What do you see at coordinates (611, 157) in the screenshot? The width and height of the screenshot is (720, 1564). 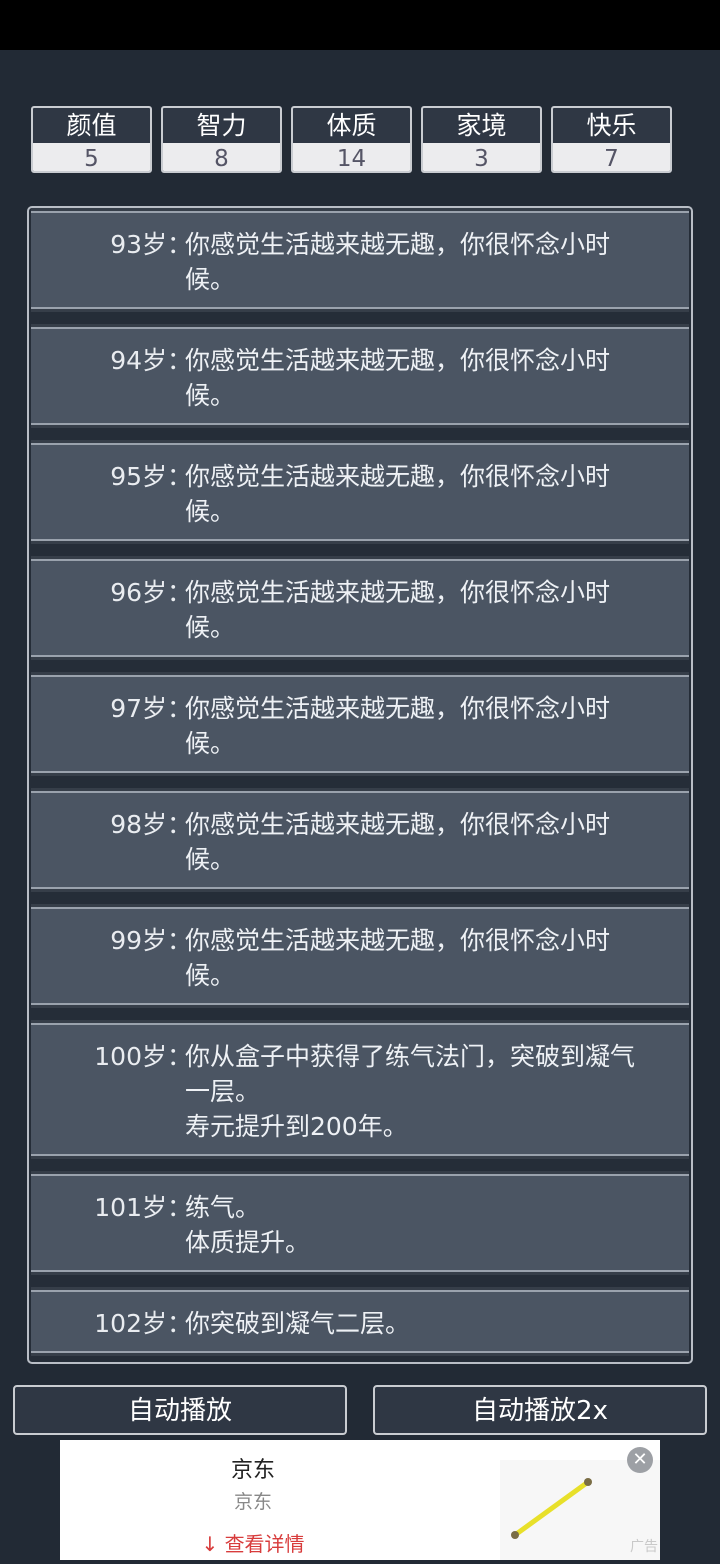 I see `stat-value: 7` at bounding box center [611, 157].